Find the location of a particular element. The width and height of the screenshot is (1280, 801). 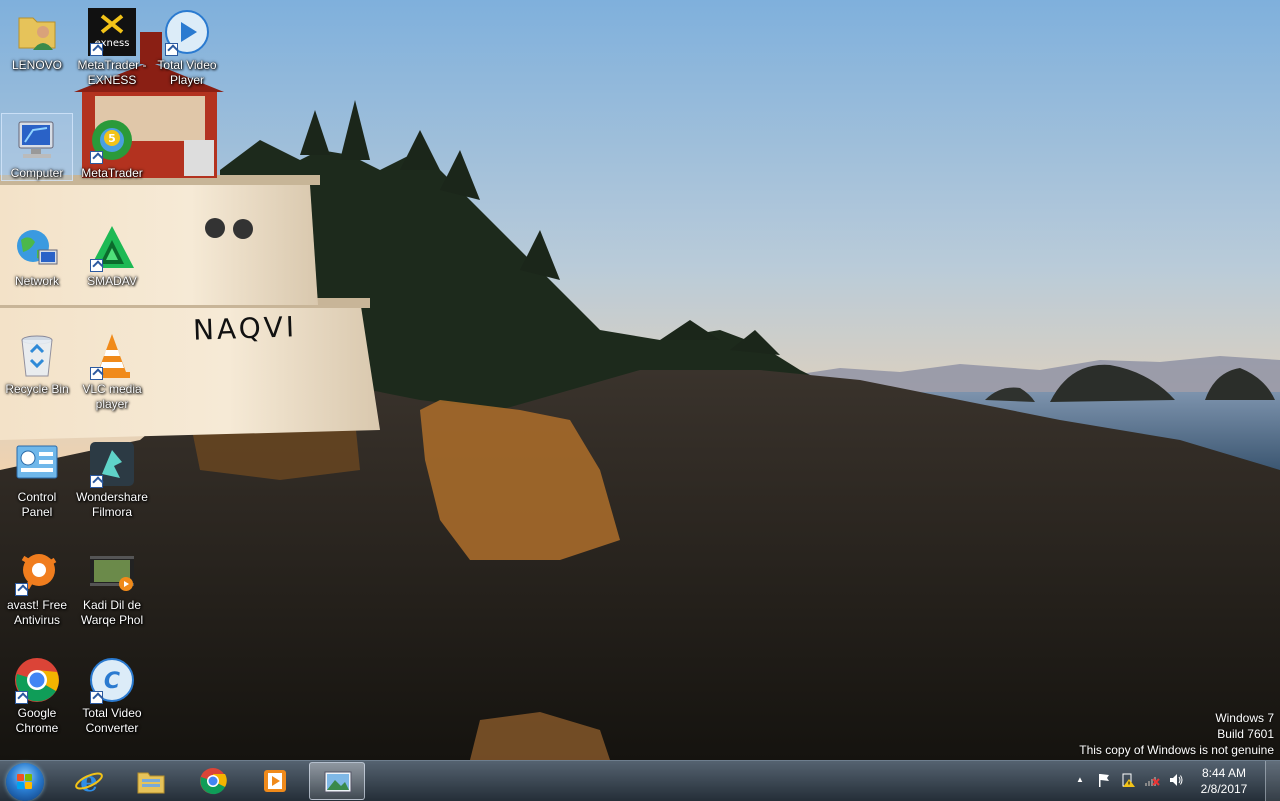

filmora-icon is located at coordinates (112, 464).